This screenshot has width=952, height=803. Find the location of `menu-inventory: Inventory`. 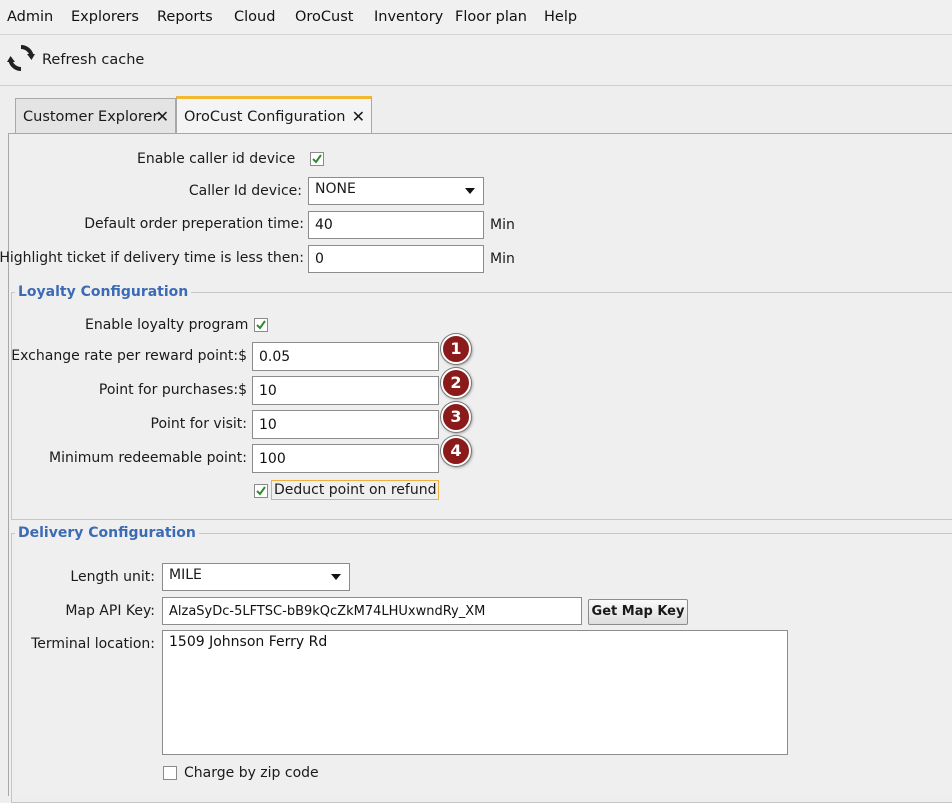

menu-inventory: Inventory is located at coordinates (408, 17).